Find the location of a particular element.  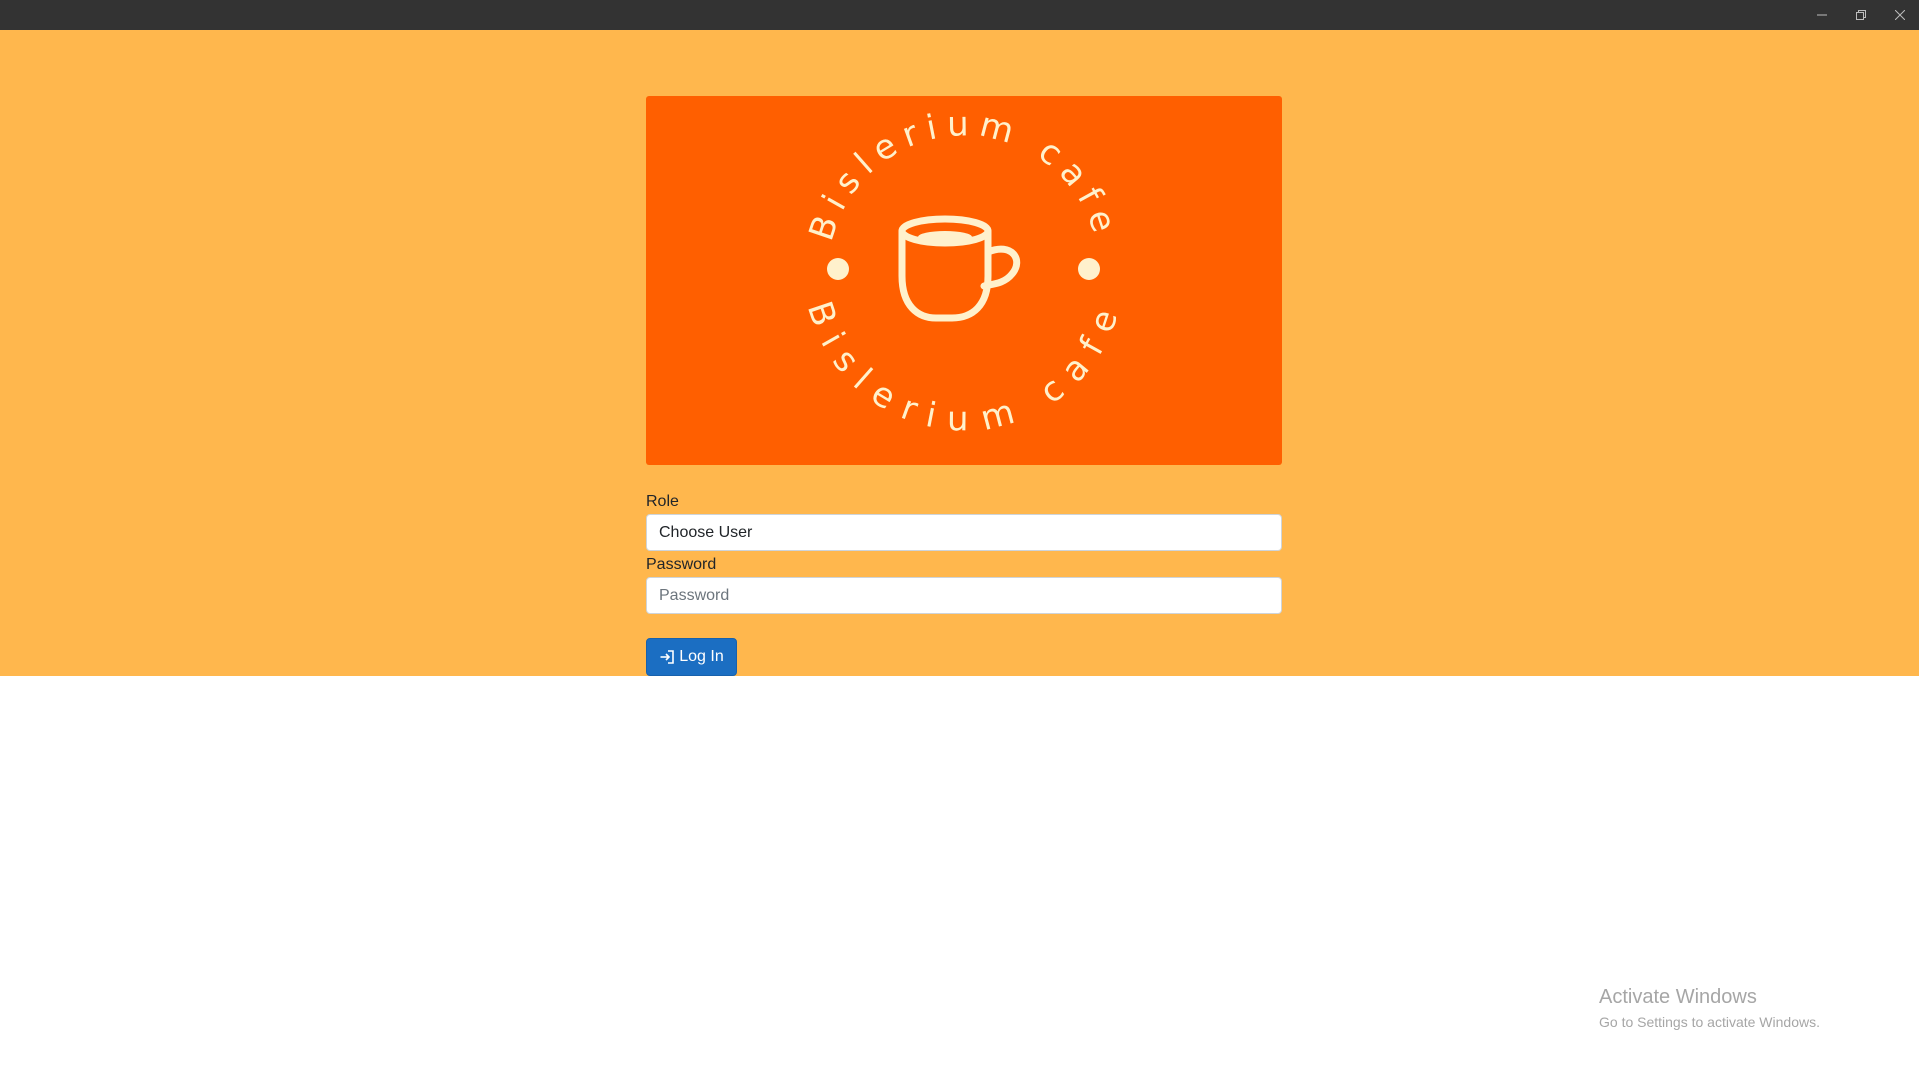

role-label: Role is located at coordinates (662, 501).